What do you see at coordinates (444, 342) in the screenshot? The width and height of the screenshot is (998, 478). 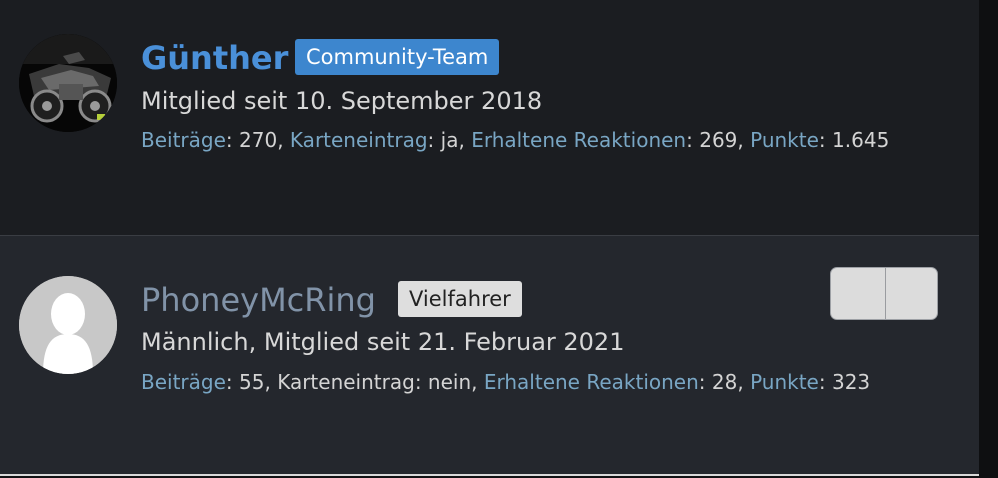 I see `member-since: Mitglied seit 21. Februar 2021` at bounding box center [444, 342].